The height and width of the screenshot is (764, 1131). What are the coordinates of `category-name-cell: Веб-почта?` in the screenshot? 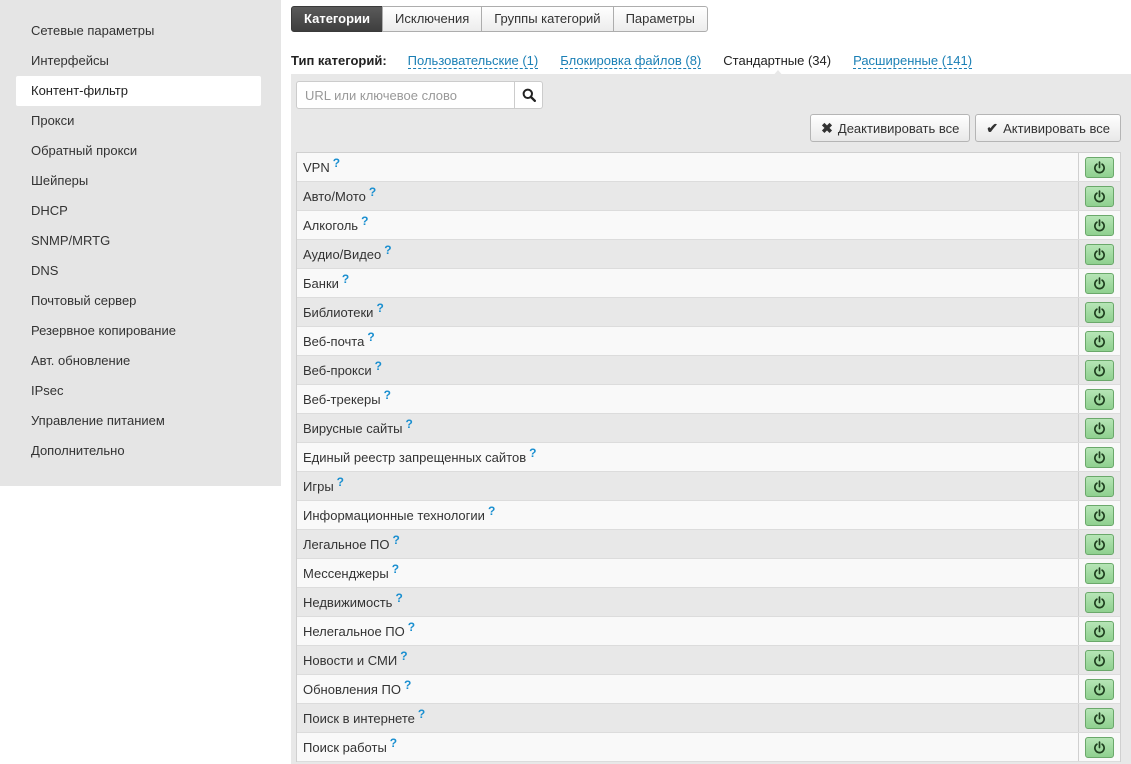 It's located at (687, 341).